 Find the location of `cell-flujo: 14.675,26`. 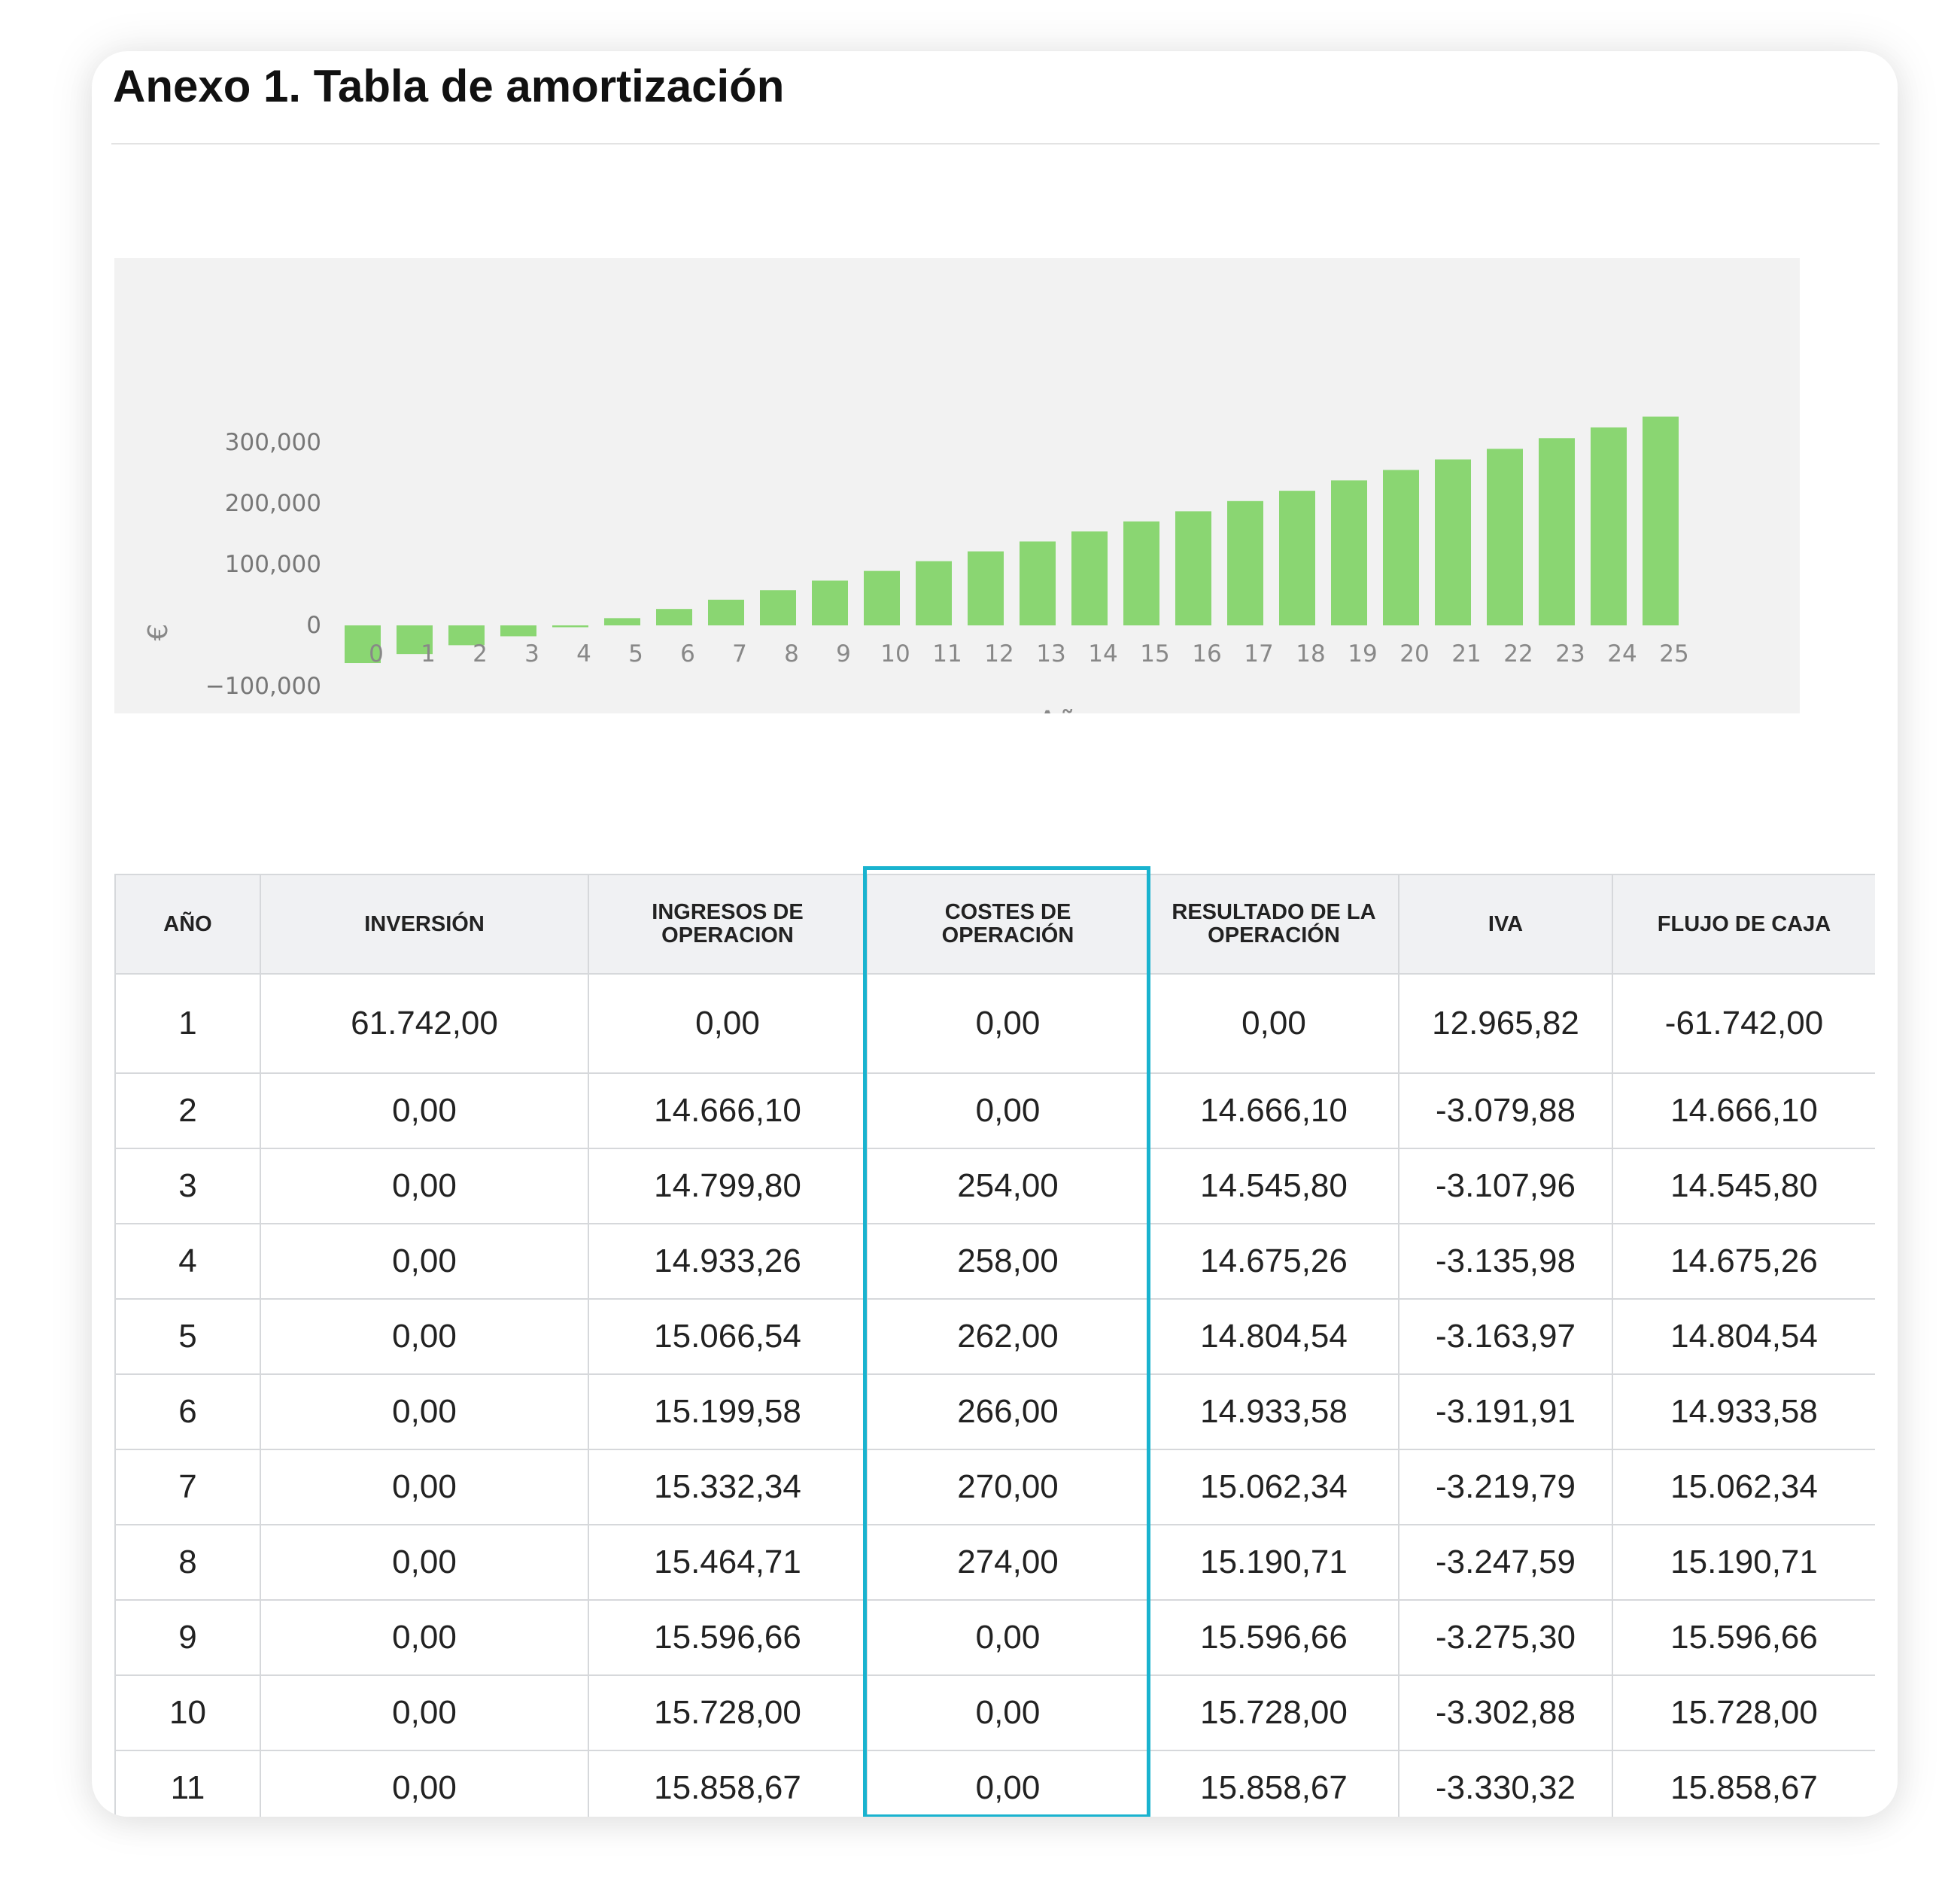

cell-flujo: 14.675,26 is located at coordinates (1743, 1261).